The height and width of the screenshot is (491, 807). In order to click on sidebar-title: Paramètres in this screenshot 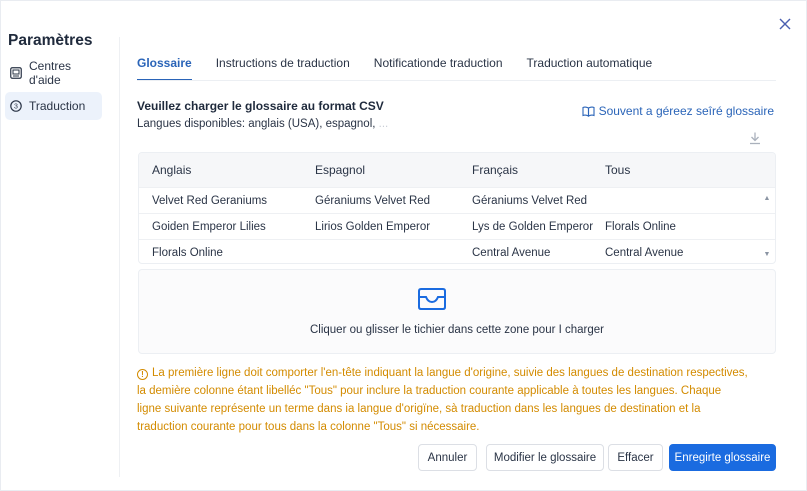, I will do `click(50, 40)`.